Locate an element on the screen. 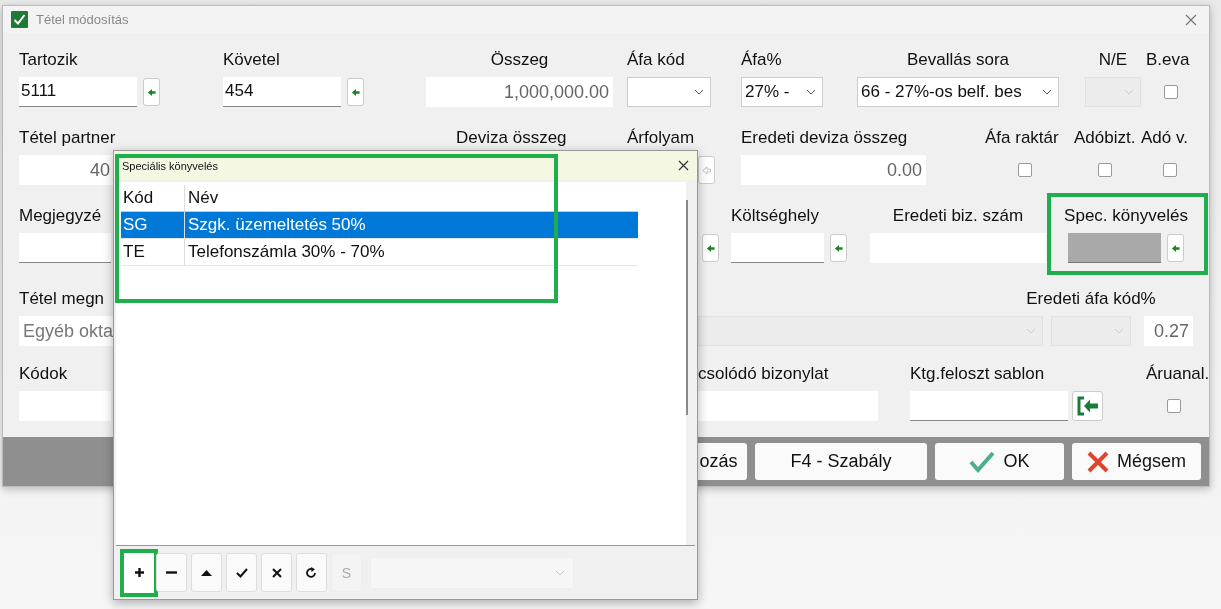 The width and height of the screenshot is (1221, 609). import-button is located at coordinates (1087, 406).